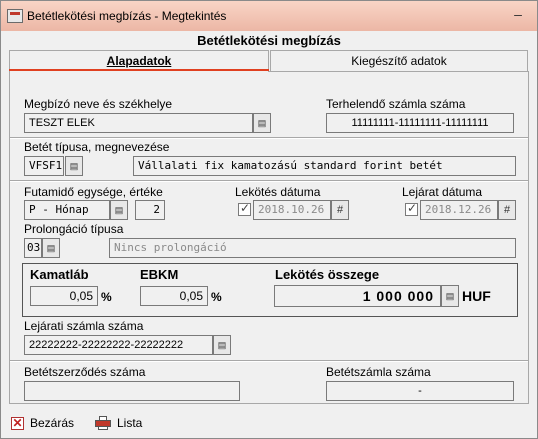 The height and width of the screenshot is (439, 538). I want to click on title-bar: Betétlekötési megbízás - Megtekintés –, so click(269, 16).